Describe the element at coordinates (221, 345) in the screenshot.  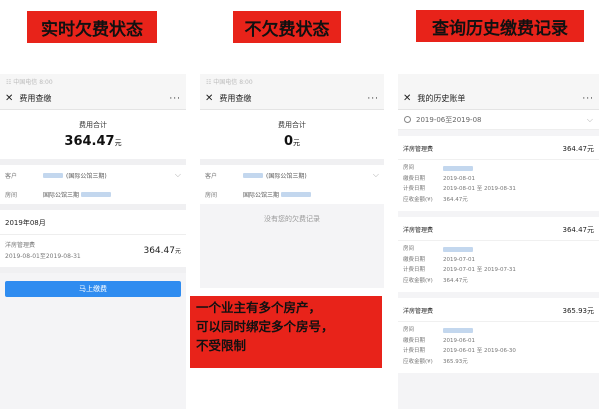
I see `callout-line-3: 不受限制` at that location.